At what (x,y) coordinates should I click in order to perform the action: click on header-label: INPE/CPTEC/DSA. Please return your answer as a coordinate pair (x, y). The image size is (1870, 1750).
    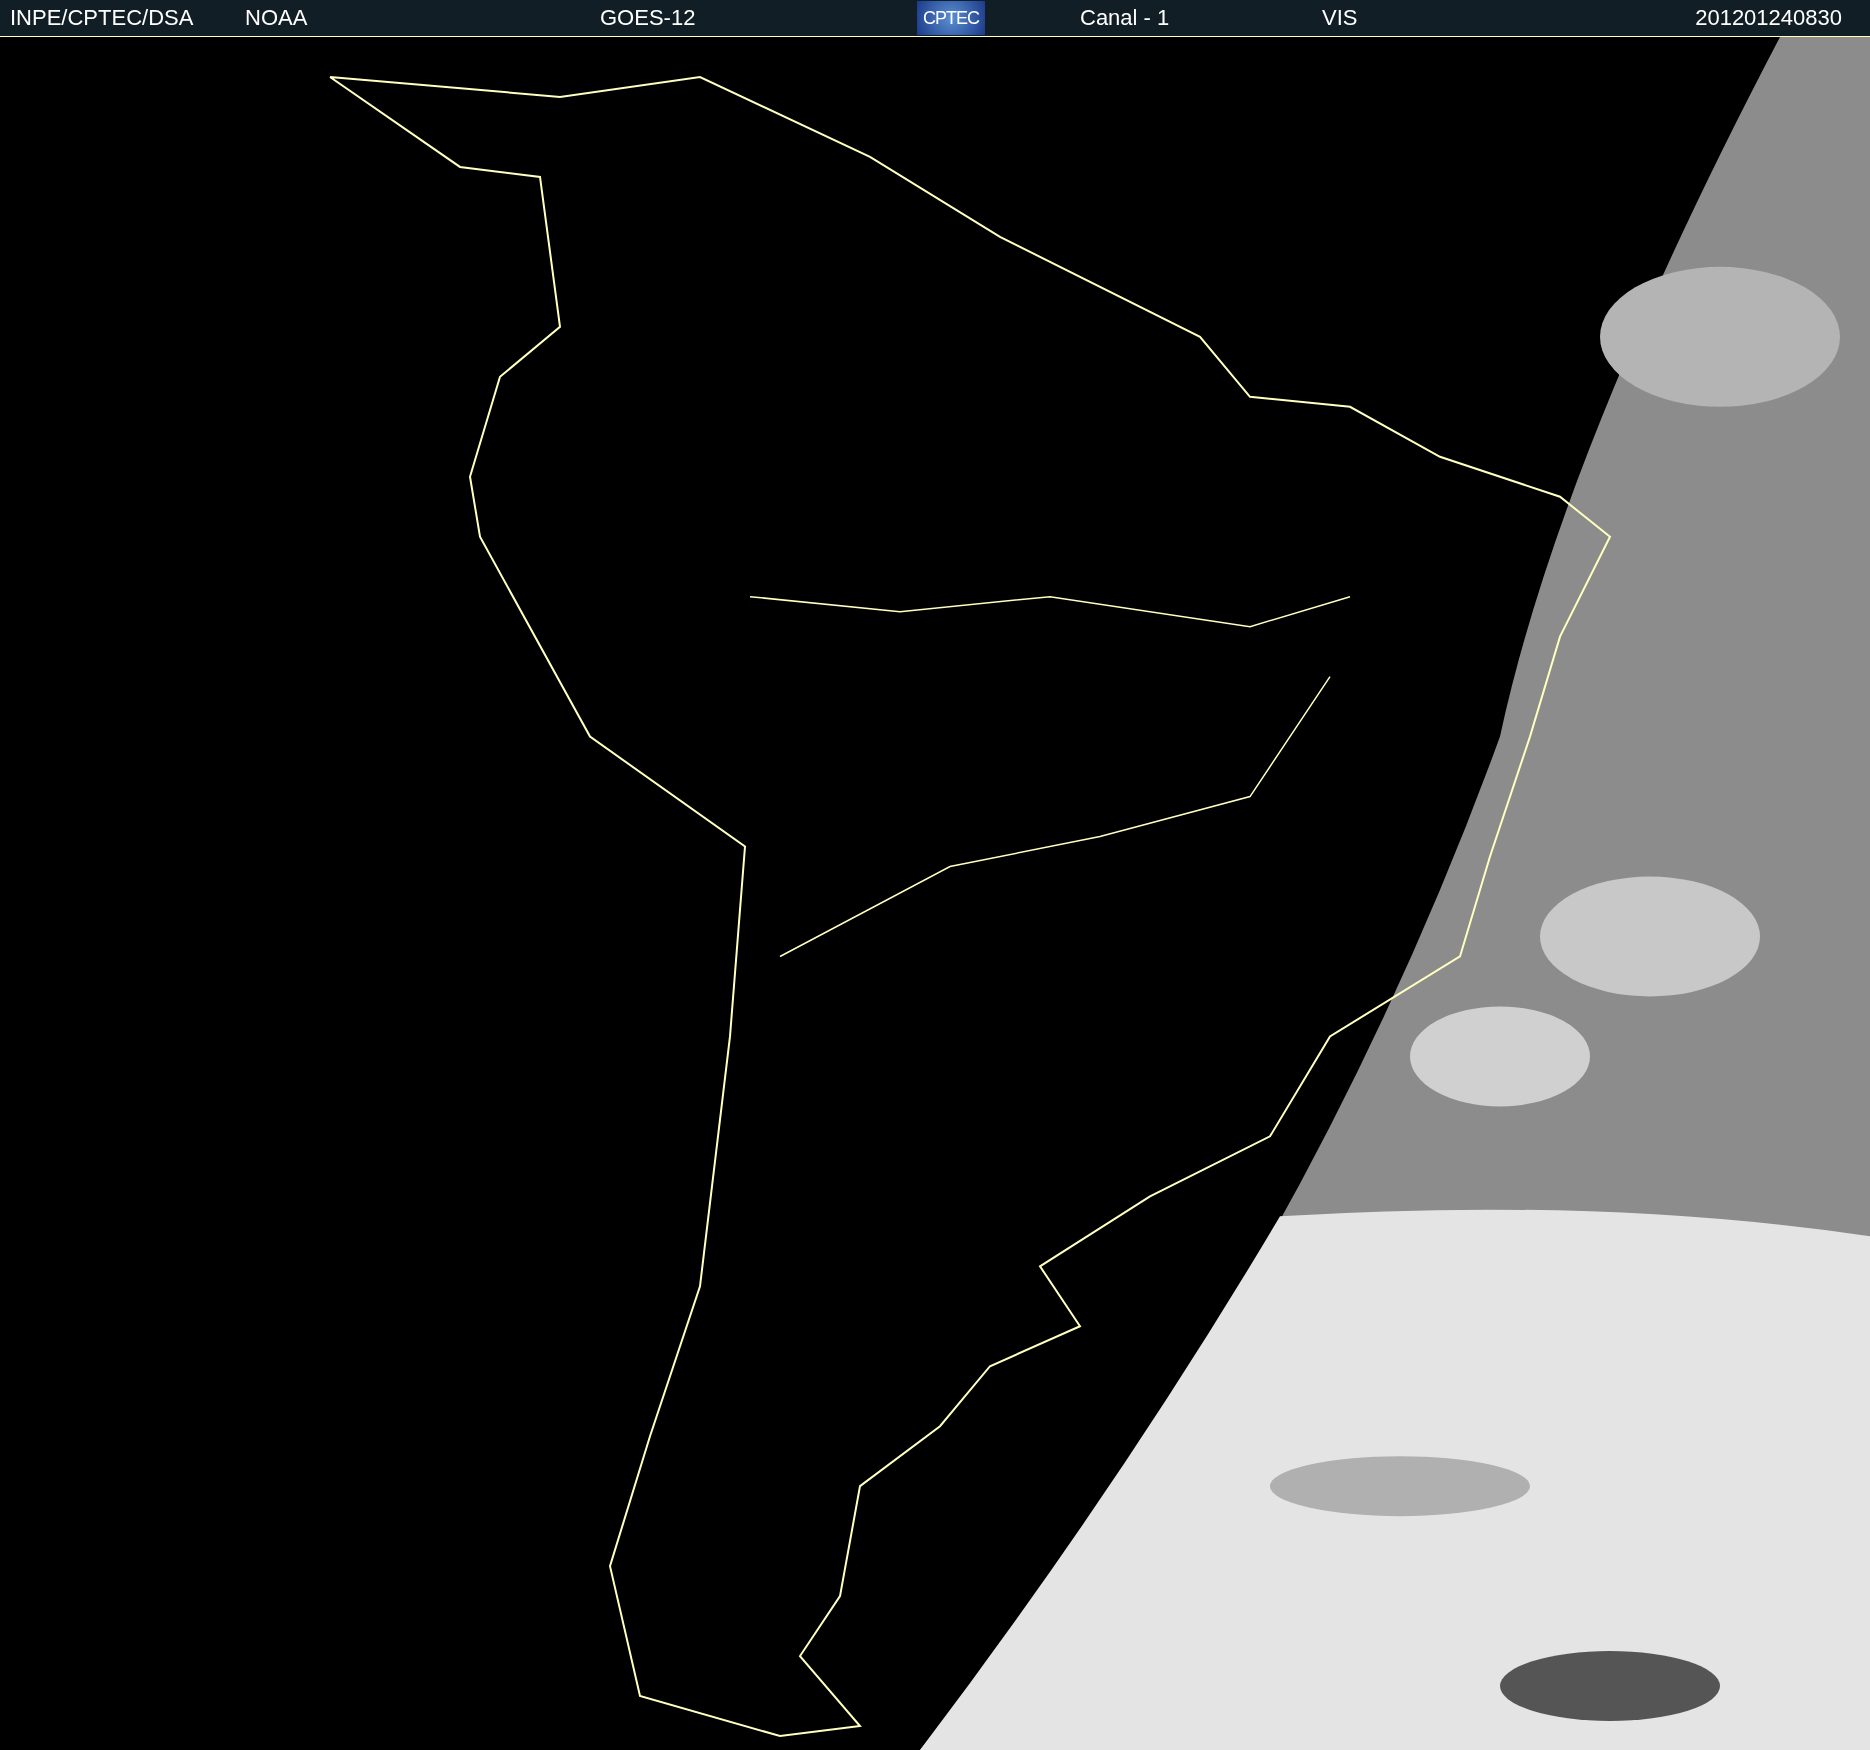
    Looking at the image, I should click on (102, 18).